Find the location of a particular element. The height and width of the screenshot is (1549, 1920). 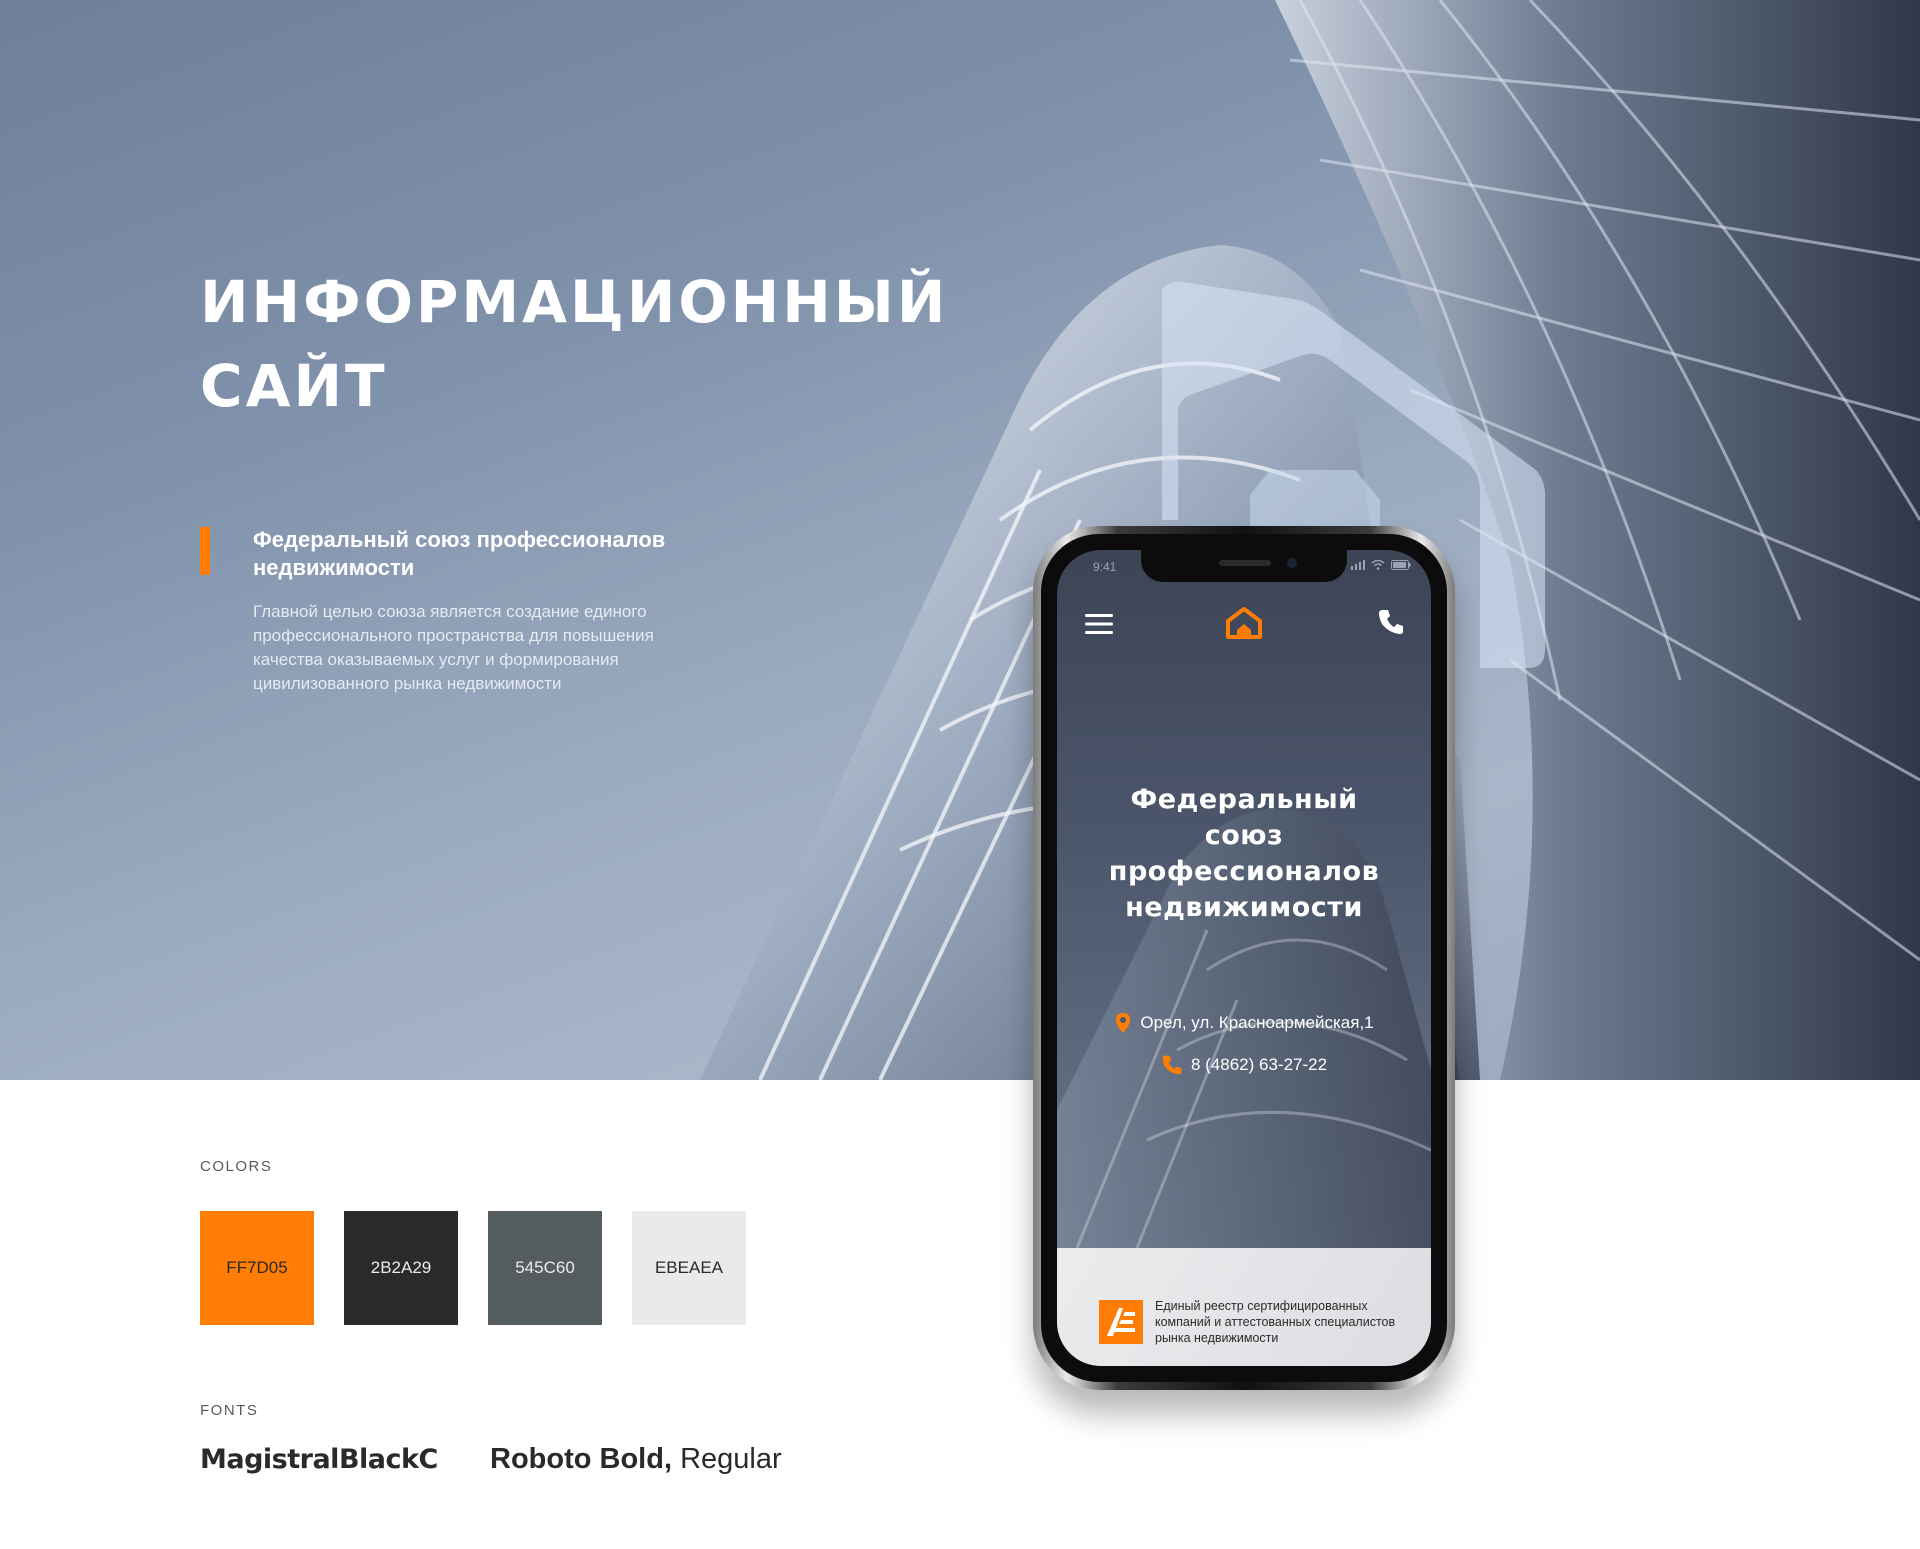

mobile-title-line: Федеральный is located at coordinates (1244, 799).